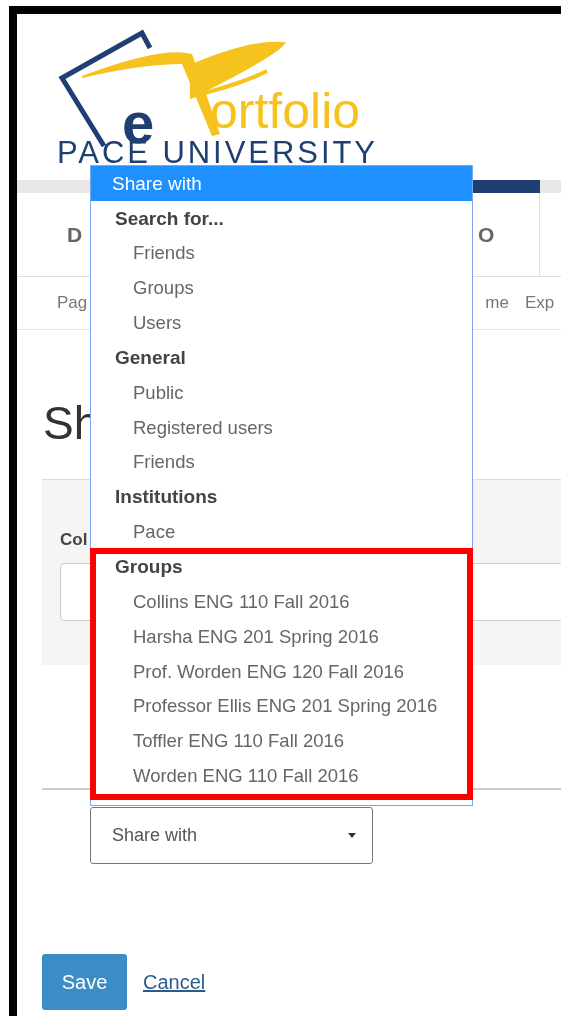  I want to click on dropdown-option: Prof. Worden ENG 120 Fall 2016, so click(281, 671).